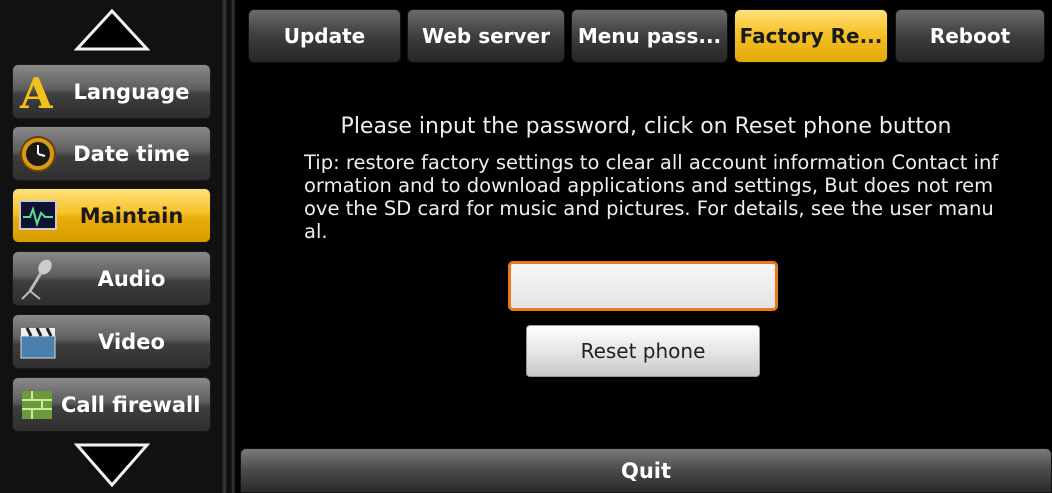  I want to click on up-arrow-icon, so click(112, 29).